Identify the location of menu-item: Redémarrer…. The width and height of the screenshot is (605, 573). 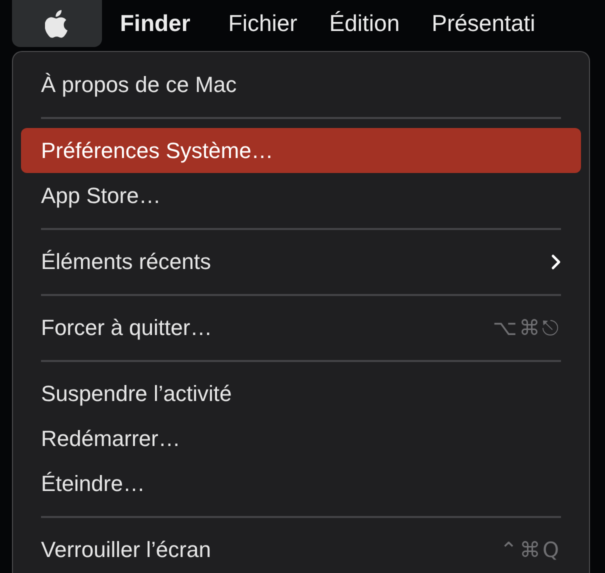
(301, 438).